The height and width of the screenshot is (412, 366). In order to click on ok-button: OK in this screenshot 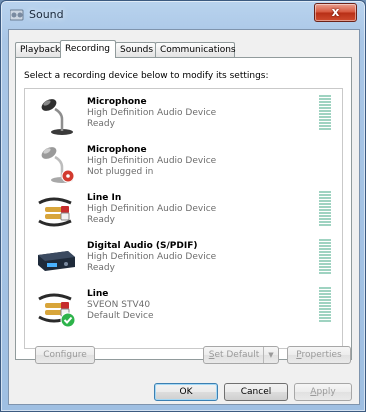, I will do `click(186, 392)`.